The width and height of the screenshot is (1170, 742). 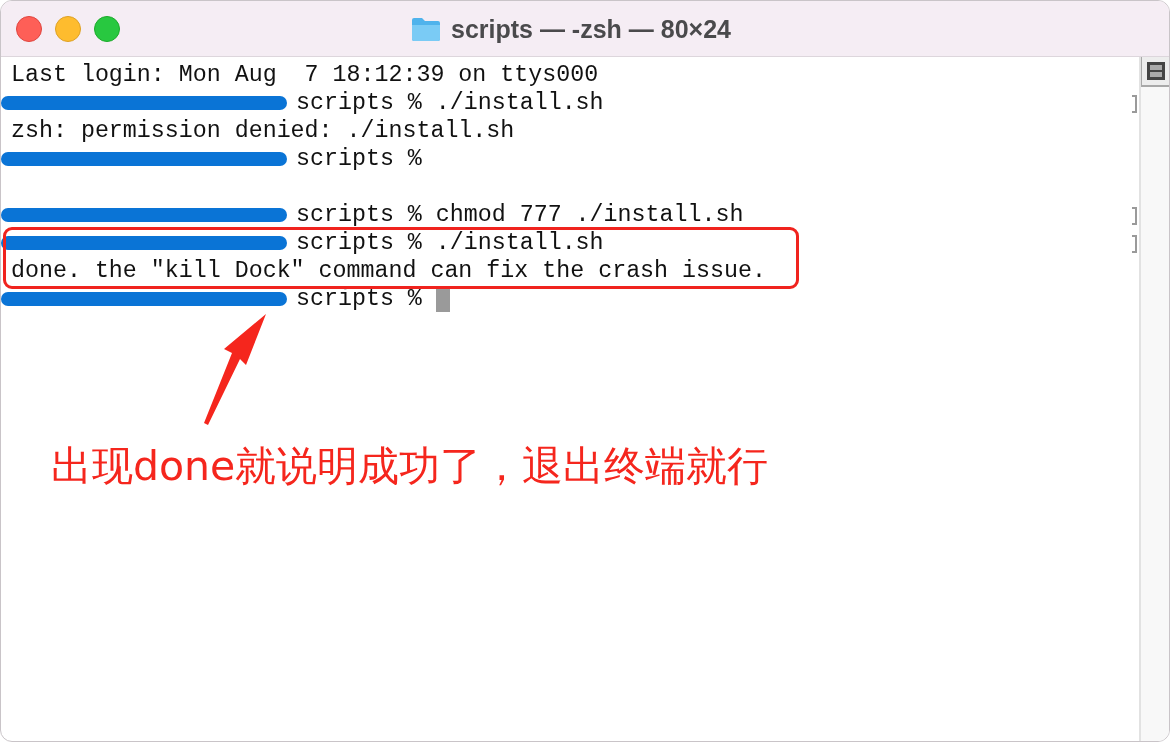 What do you see at coordinates (107, 28) in the screenshot?
I see `zoom-button` at bounding box center [107, 28].